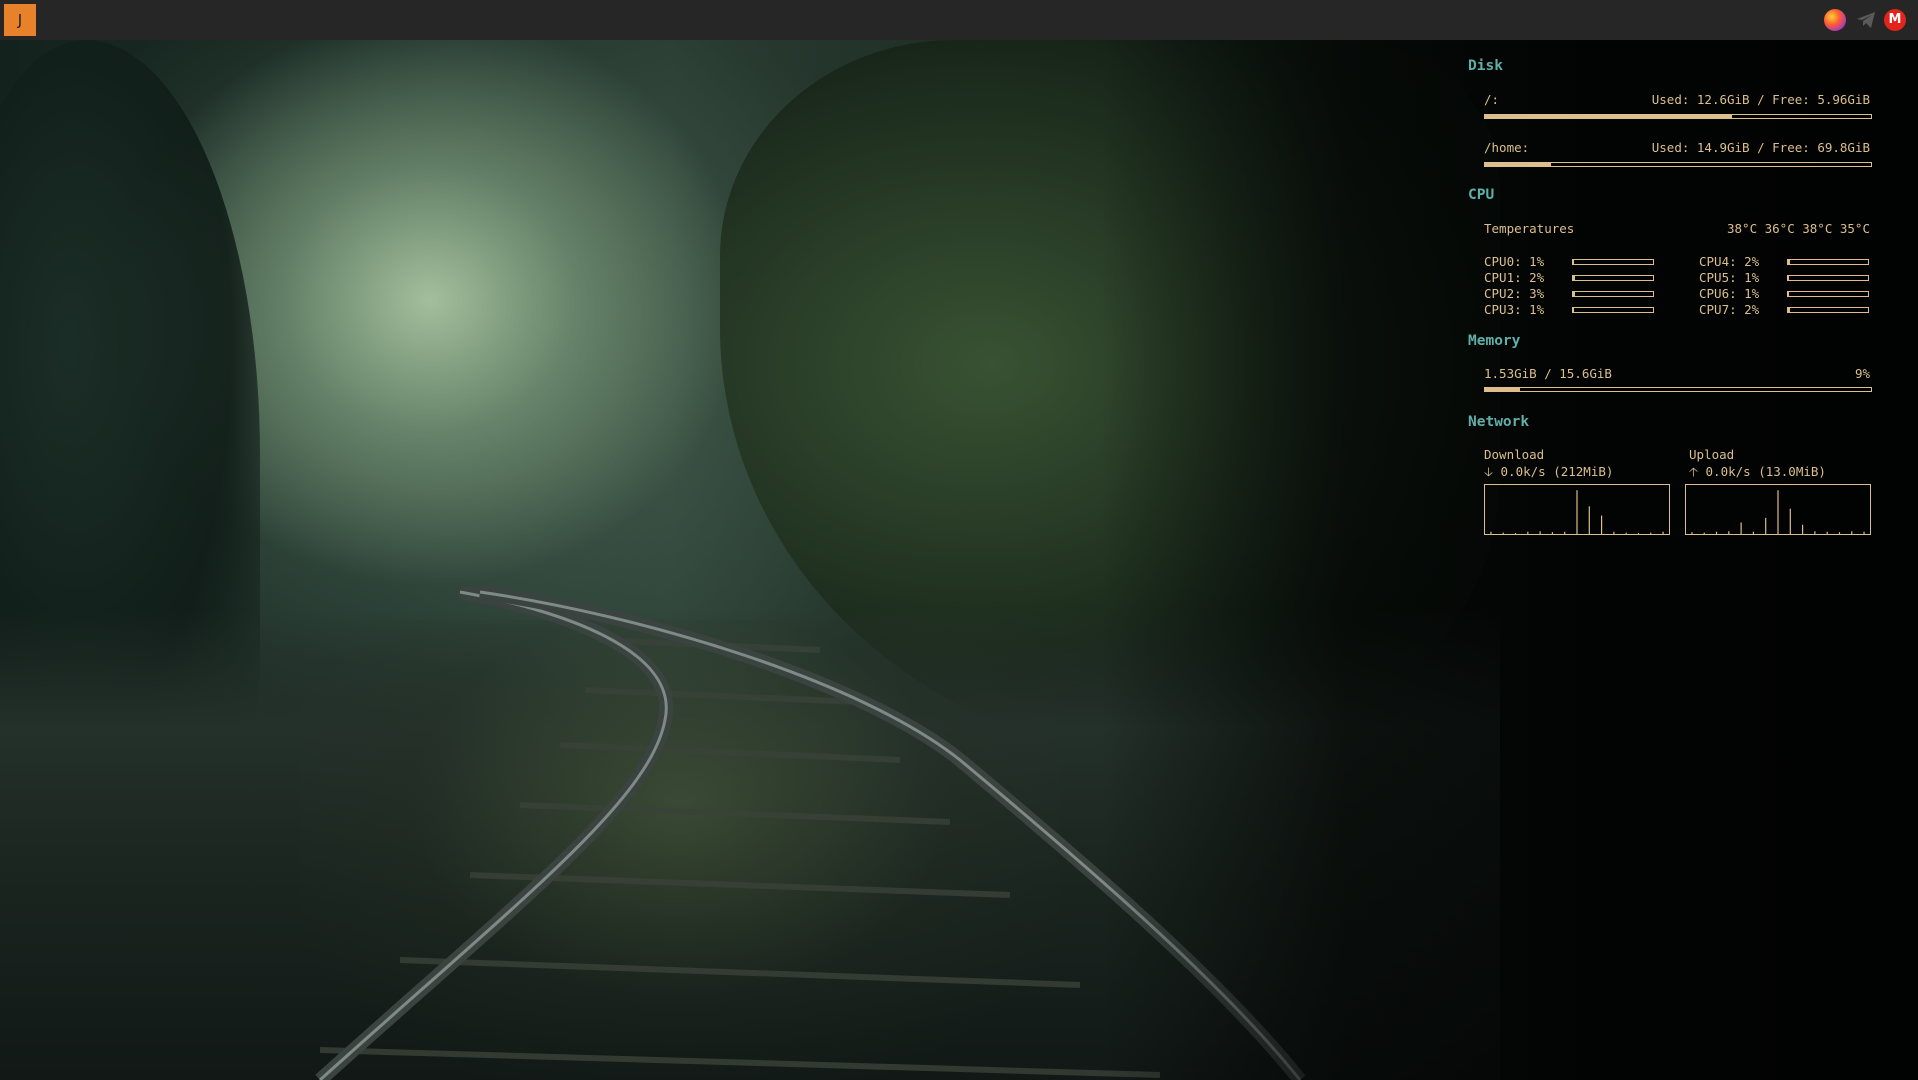 This screenshot has width=1918, height=1080. Describe the element at coordinates (1765, 471) in the screenshot. I see `upload-rate: 0.0k/s (13.0MiB)` at that location.